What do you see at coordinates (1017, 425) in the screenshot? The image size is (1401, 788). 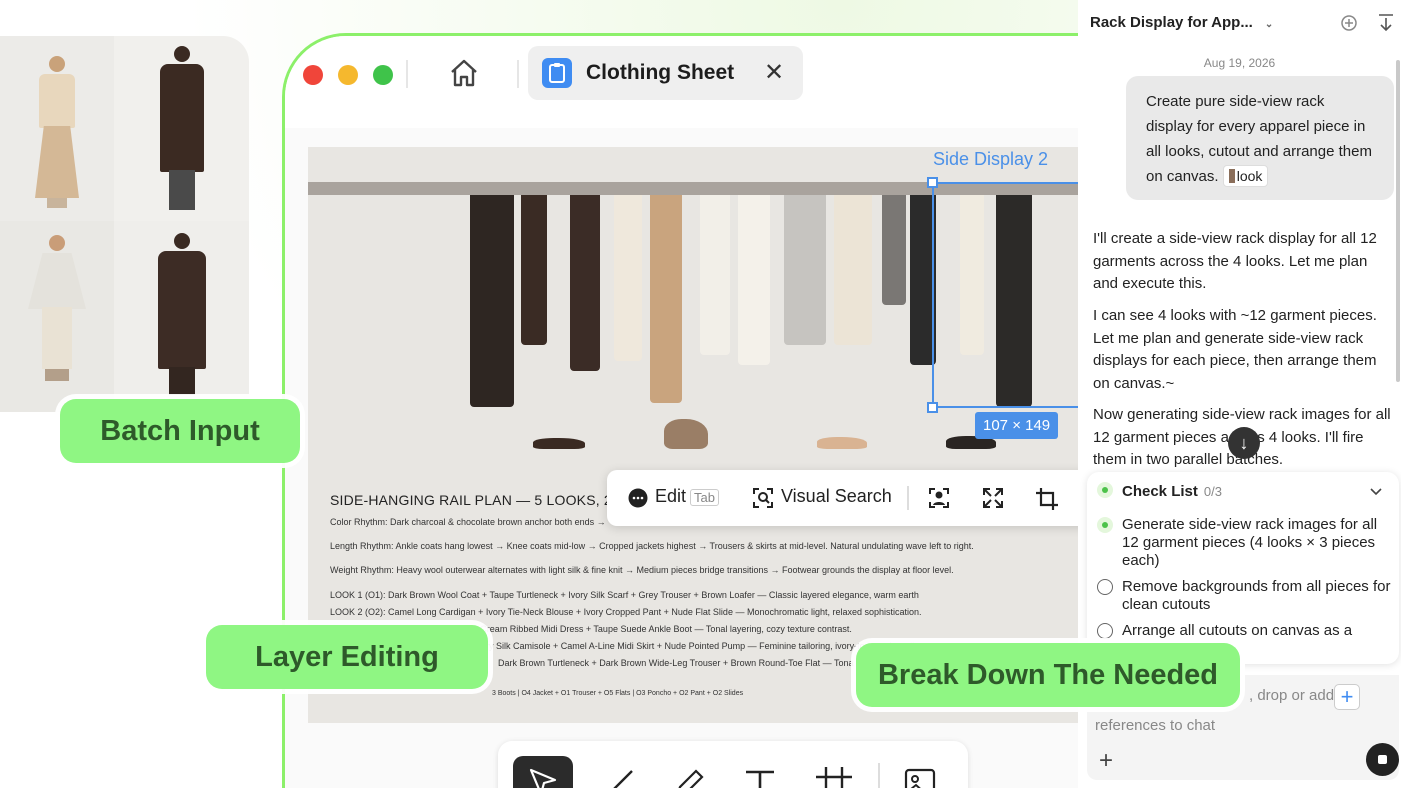 I see `dimension-badge: 107 × 149` at bounding box center [1017, 425].